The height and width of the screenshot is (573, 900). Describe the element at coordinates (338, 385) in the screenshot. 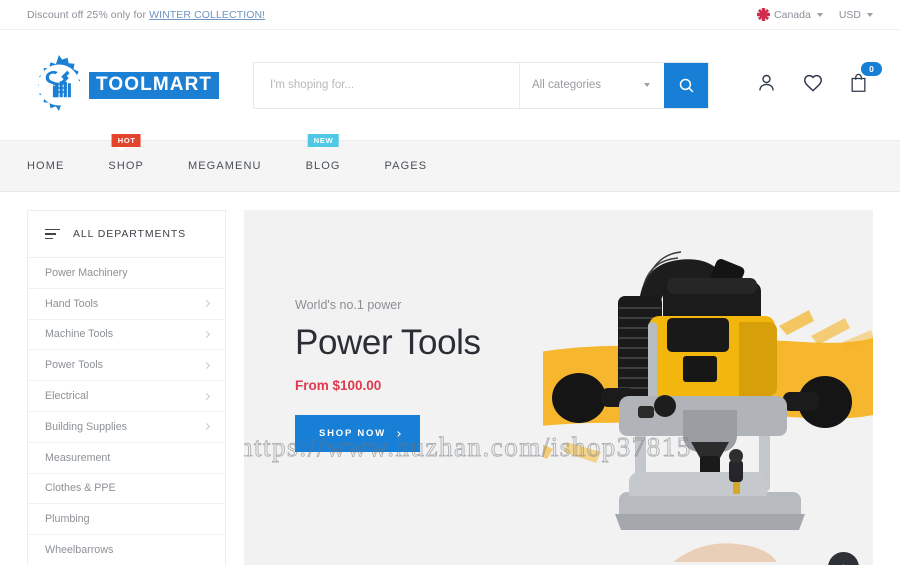

I see `hero-price: From $100.00` at that location.